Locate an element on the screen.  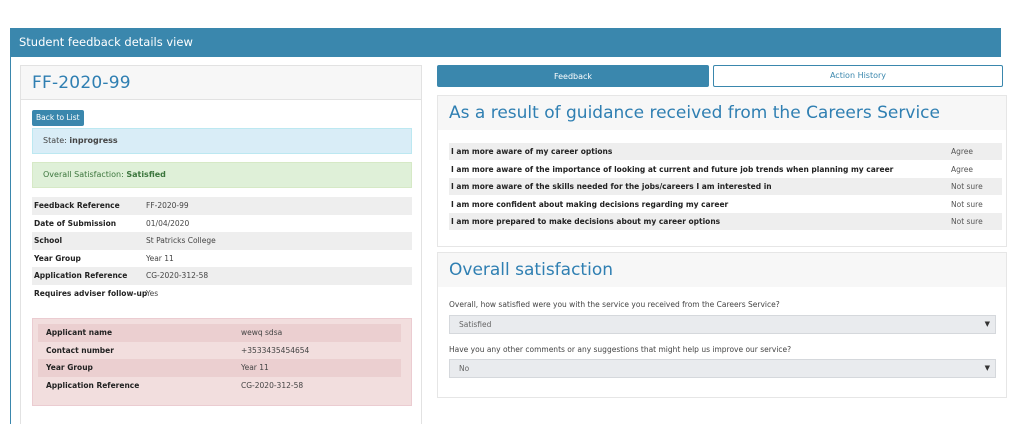
applicant-value: Year 11 is located at coordinates (255, 367).